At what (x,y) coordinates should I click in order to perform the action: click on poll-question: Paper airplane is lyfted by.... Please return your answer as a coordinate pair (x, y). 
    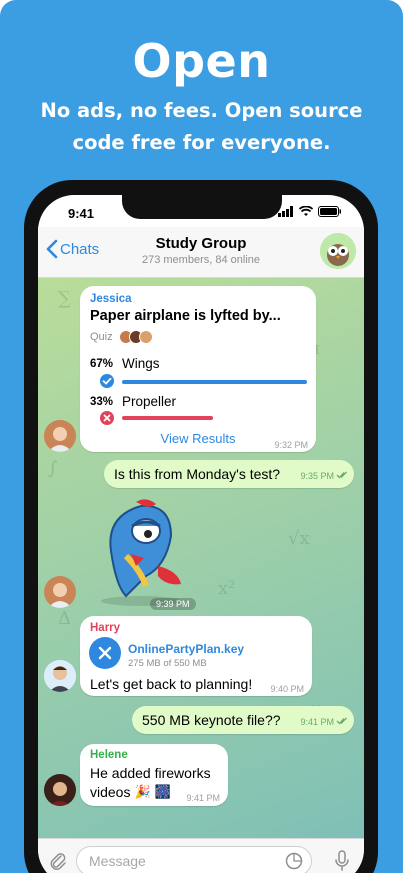
    Looking at the image, I should click on (185, 316).